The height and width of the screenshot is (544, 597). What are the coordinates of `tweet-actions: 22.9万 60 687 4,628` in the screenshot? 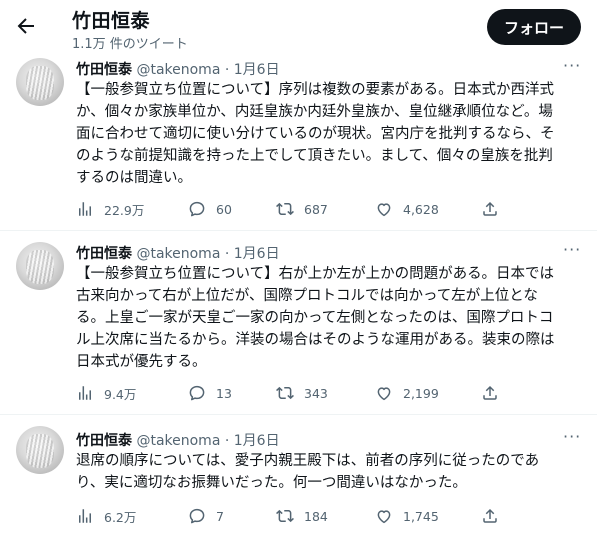 It's located at (296, 209).